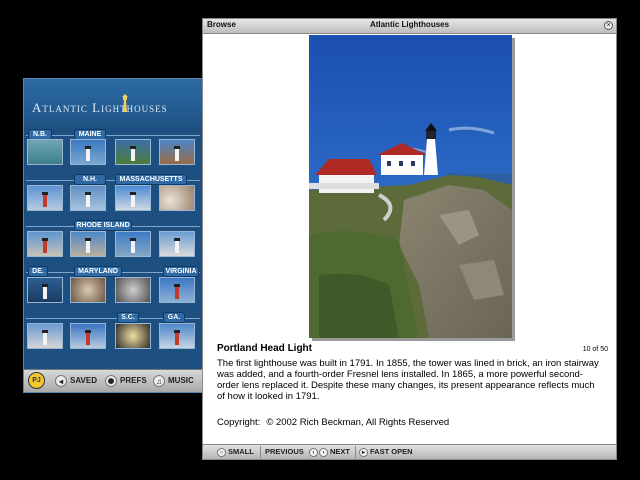 The image size is (640, 480). I want to click on panel-toolbar: PJ ◂ SAVED ✺ PREFS ♫ MUSIC, so click(113, 380).